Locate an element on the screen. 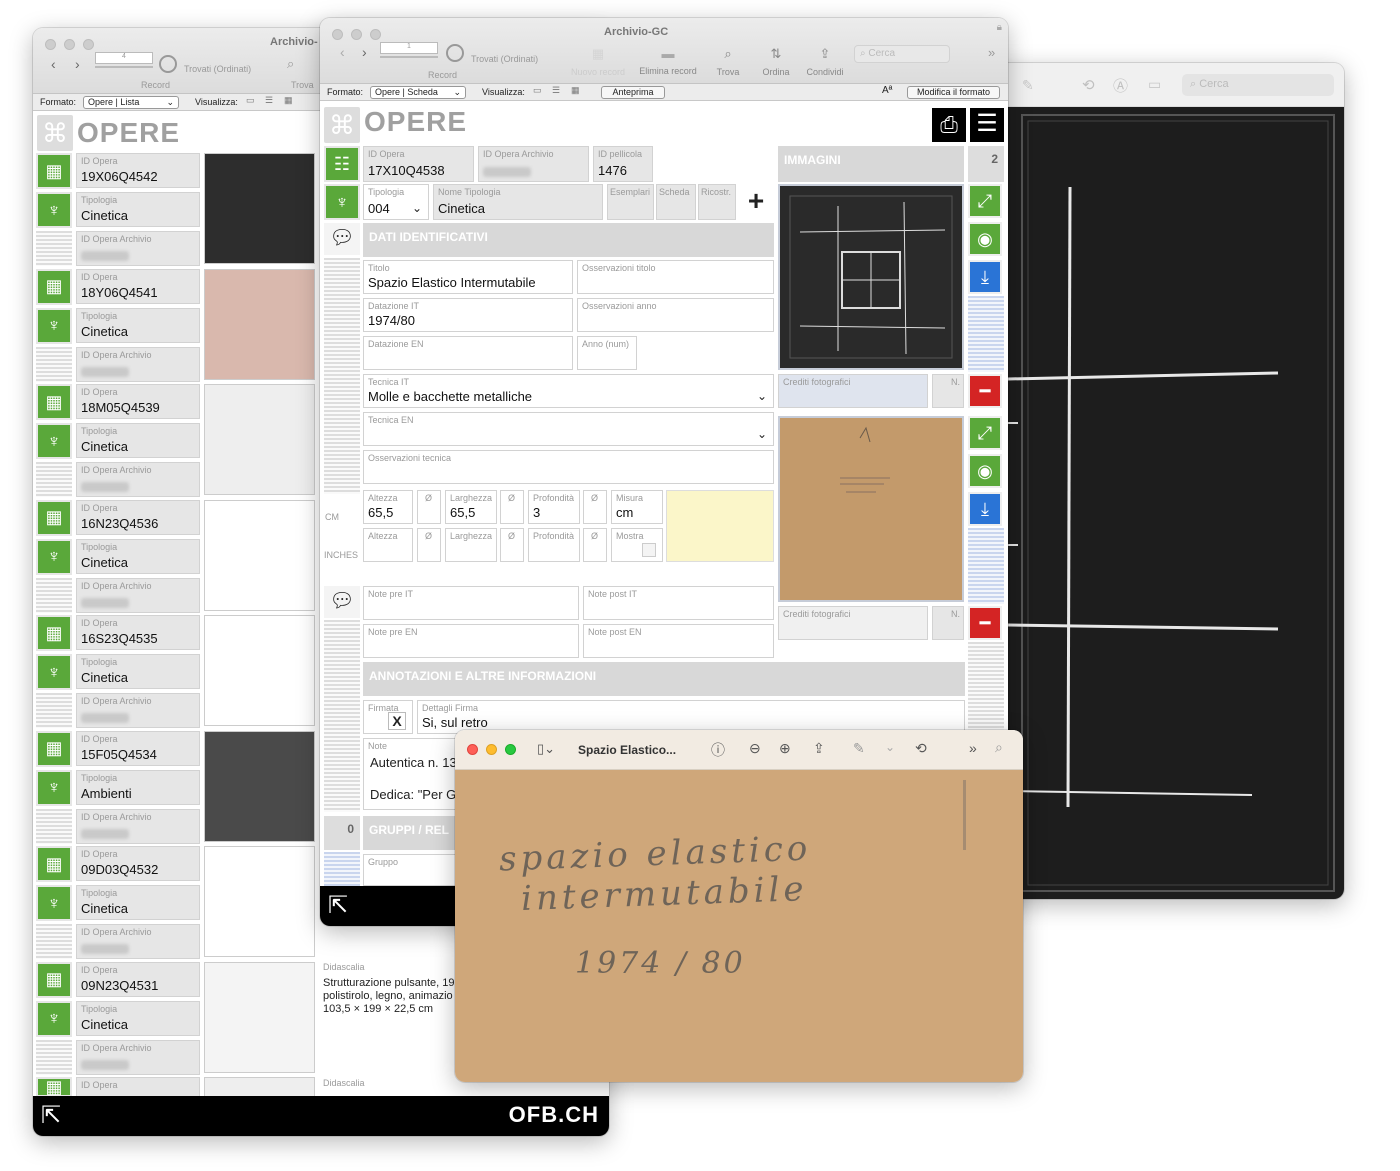  osservazioni-titolo-field: Osservazioni titolo is located at coordinates (675, 277).